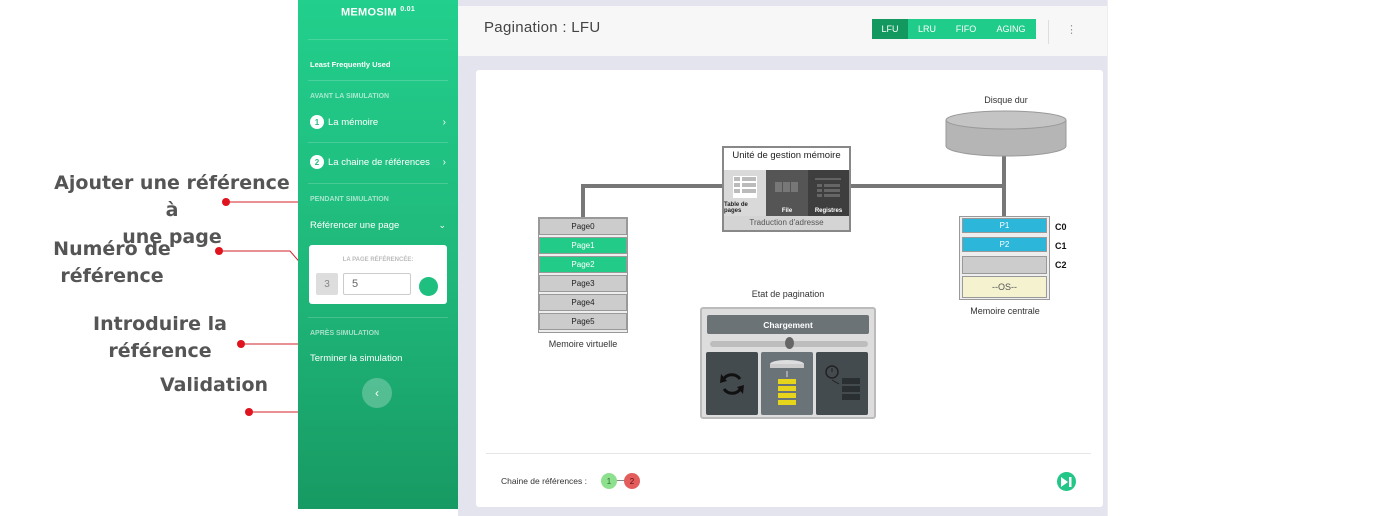 This screenshot has height=516, width=1391. What do you see at coordinates (787, 193) in the screenshot?
I see `queue: File` at bounding box center [787, 193].